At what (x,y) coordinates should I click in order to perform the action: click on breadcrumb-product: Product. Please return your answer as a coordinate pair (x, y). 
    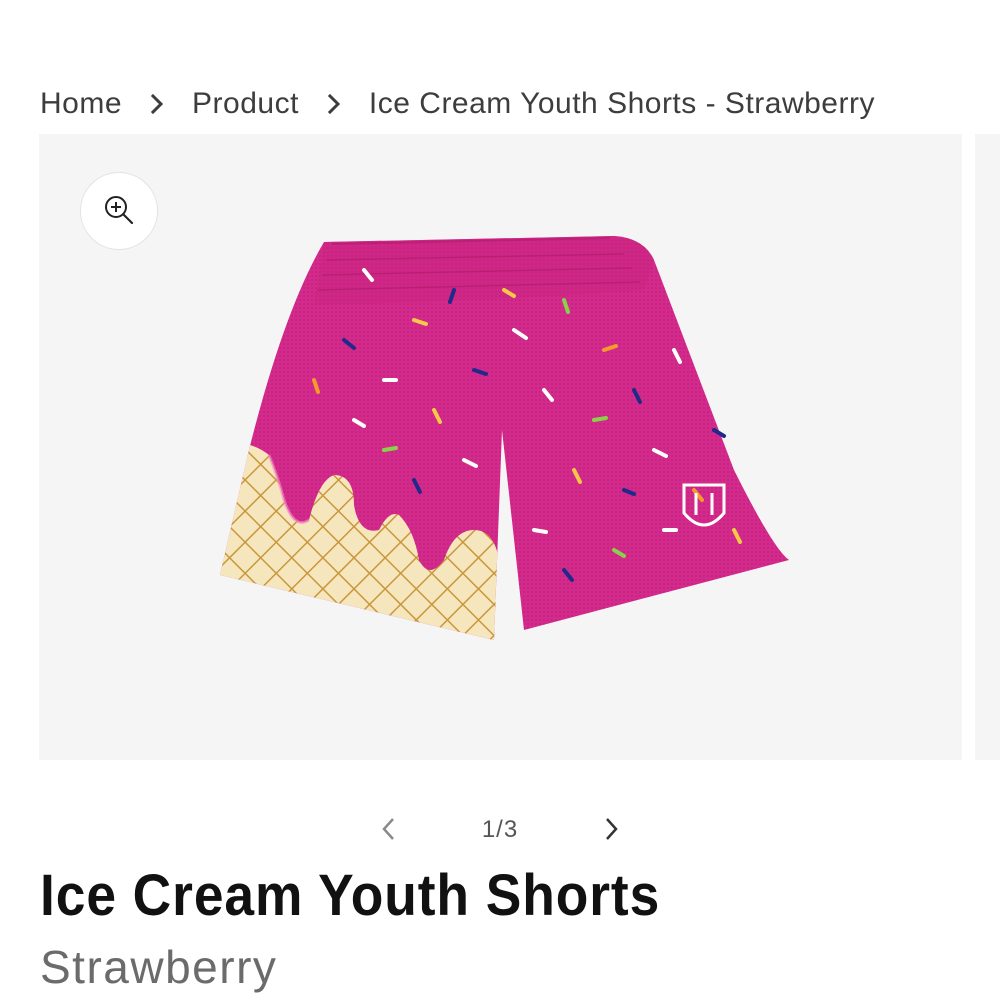
    Looking at the image, I should click on (245, 104).